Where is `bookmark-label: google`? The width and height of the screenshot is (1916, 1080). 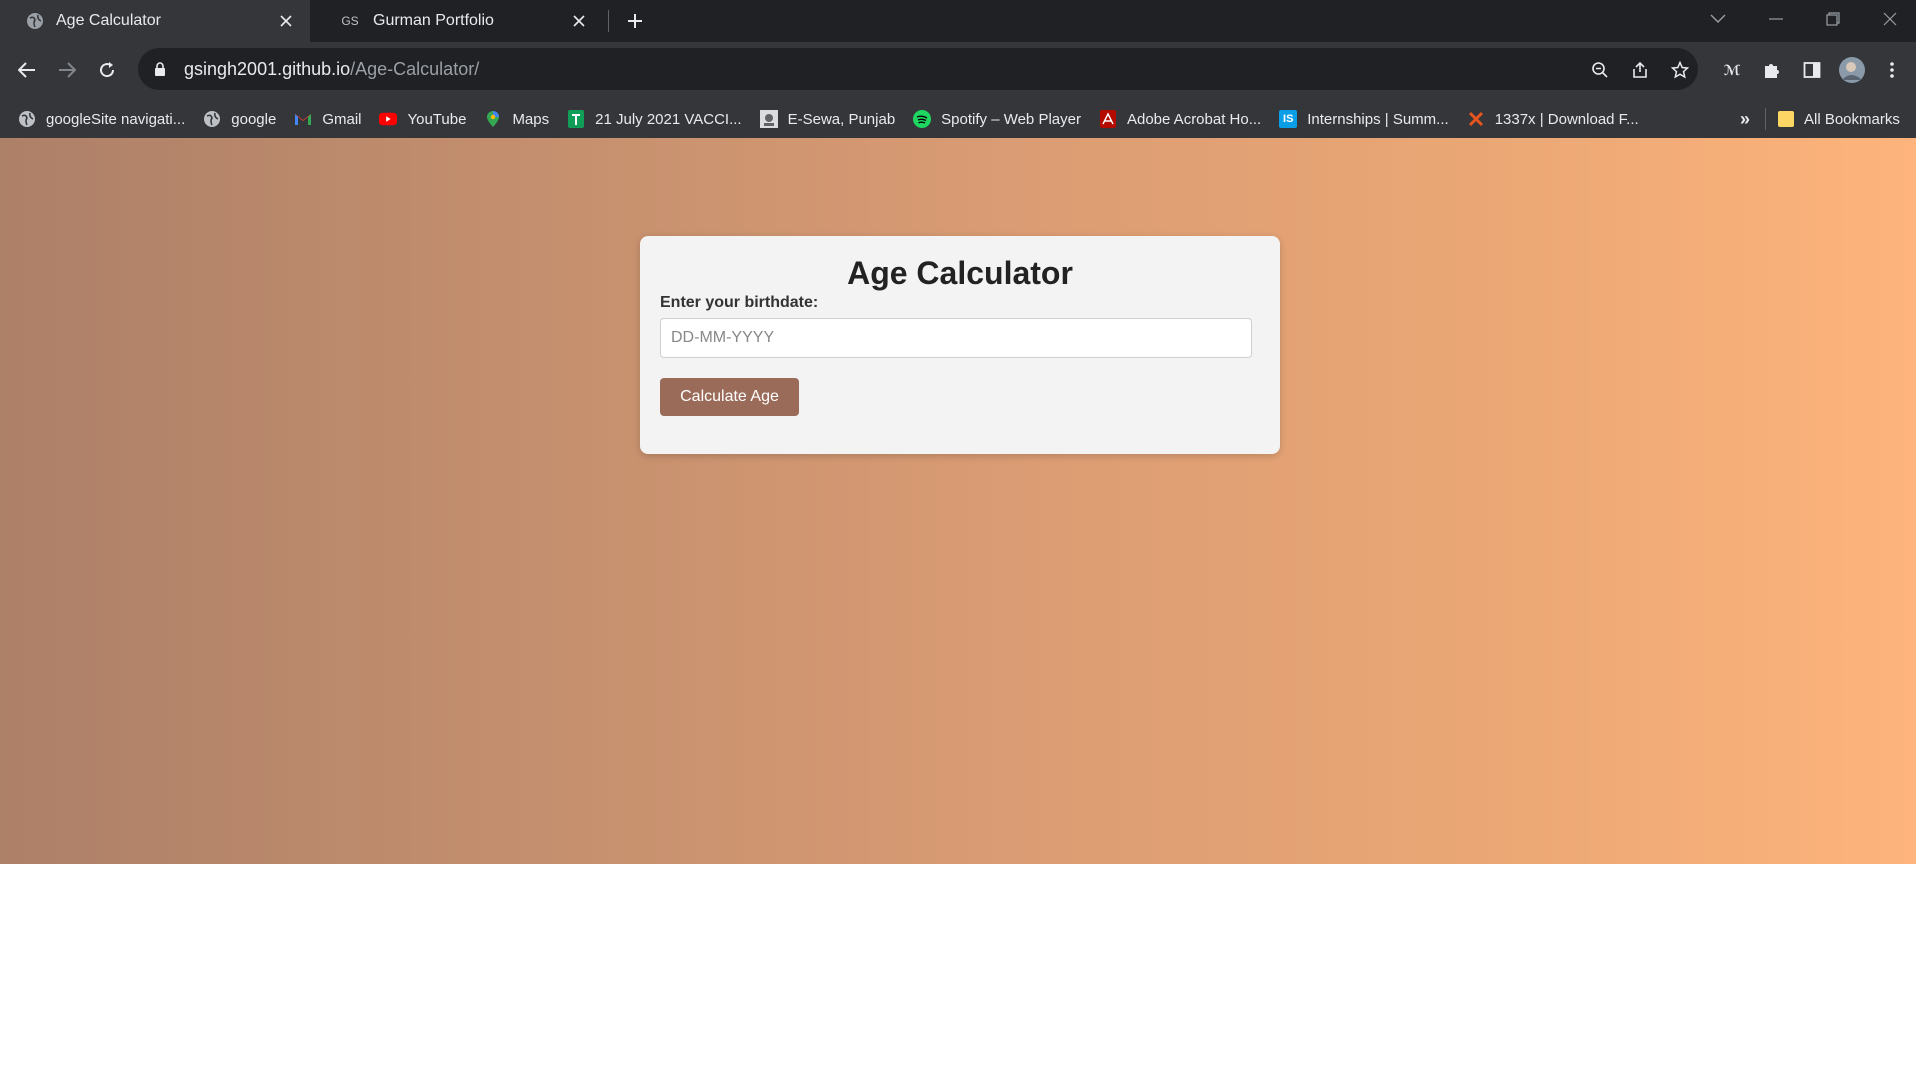 bookmark-label: google is located at coordinates (254, 119).